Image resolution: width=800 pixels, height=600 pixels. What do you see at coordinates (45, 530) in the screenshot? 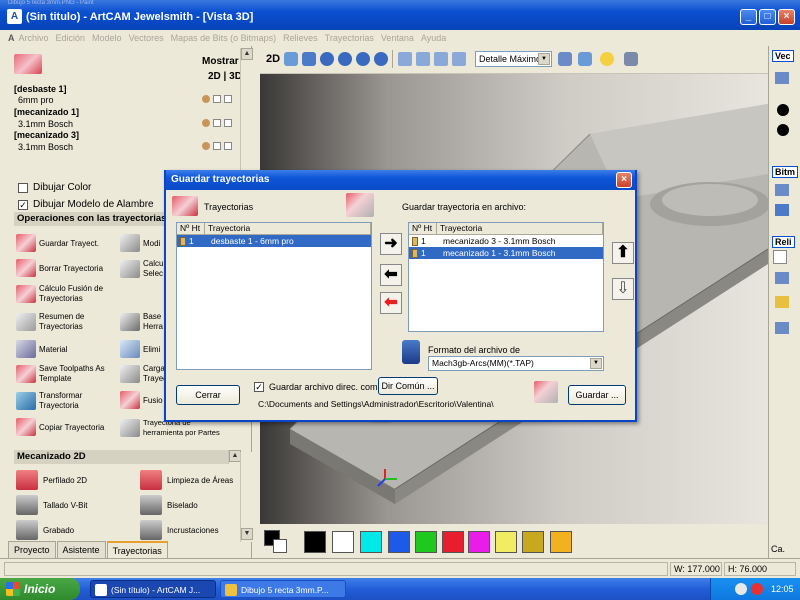
I see `grabado-op: Grabado` at bounding box center [45, 530].